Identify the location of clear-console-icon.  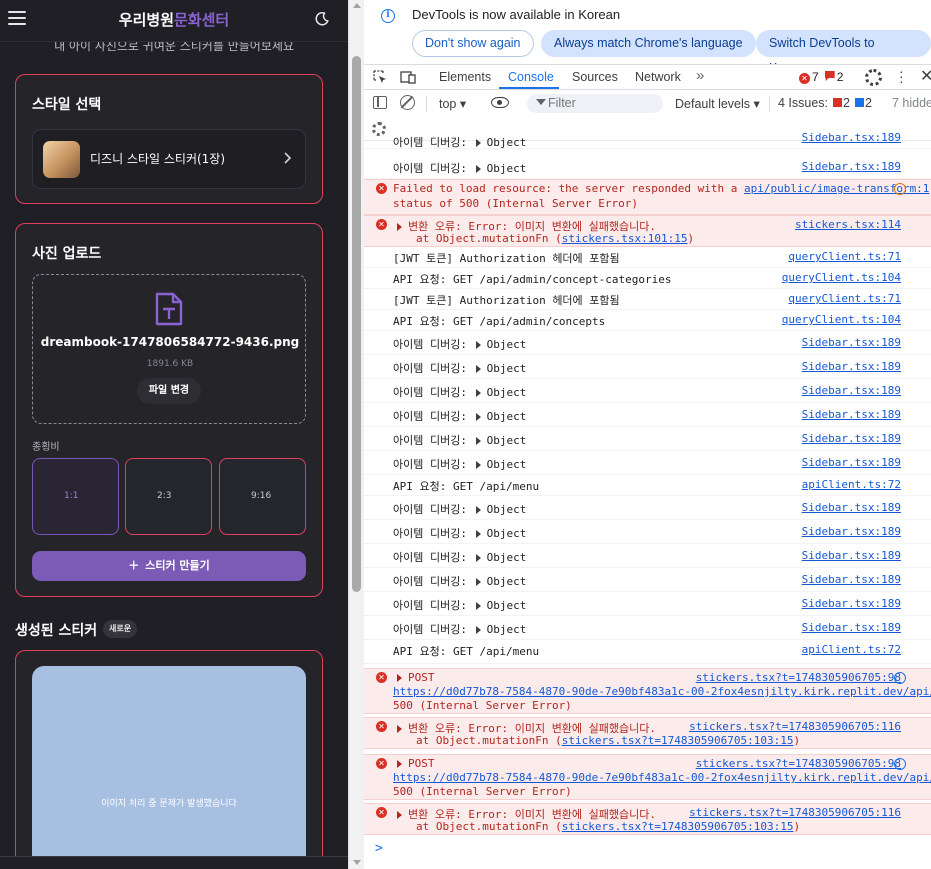
(407, 102).